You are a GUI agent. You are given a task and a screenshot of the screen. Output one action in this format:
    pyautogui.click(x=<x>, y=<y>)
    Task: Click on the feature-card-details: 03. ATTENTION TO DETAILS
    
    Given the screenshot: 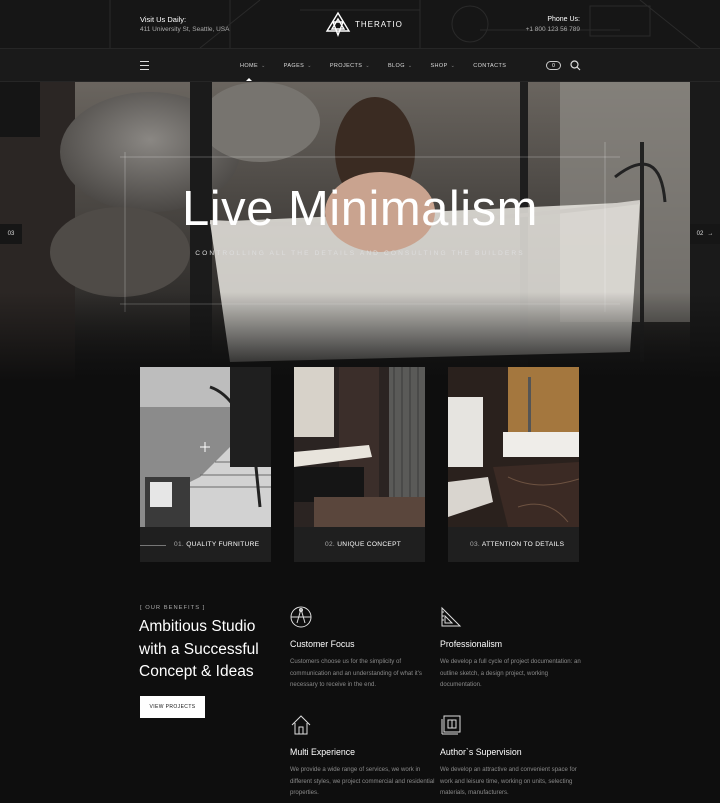 What is the action you would take?
    pyautogui.click(x=513, y=464)
    